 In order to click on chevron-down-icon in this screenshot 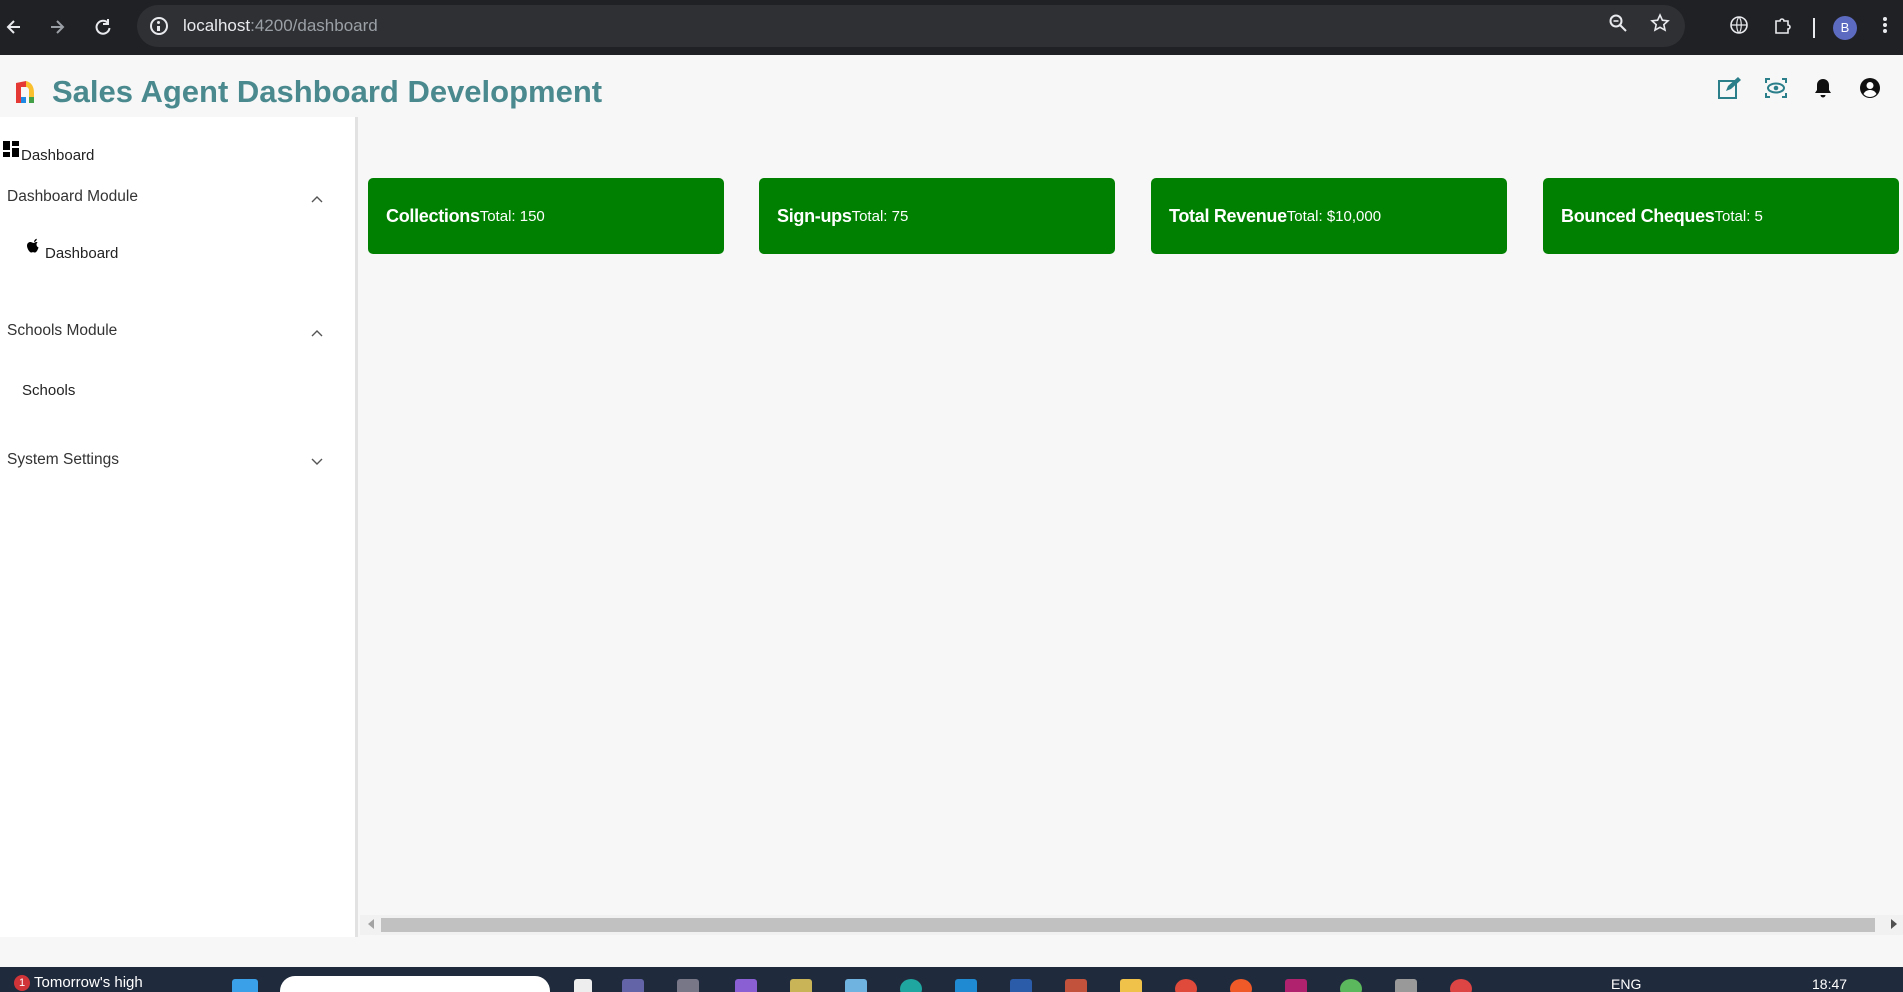, I will do `click(318, 460)`.